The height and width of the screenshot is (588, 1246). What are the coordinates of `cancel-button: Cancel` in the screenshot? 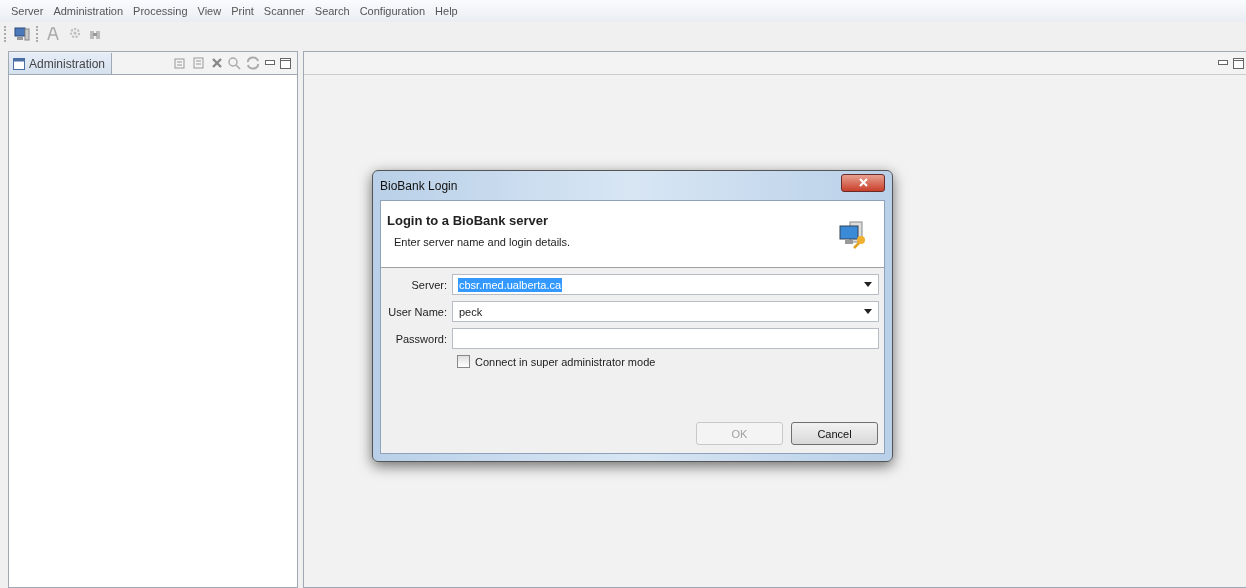 It's located at (834, 433).